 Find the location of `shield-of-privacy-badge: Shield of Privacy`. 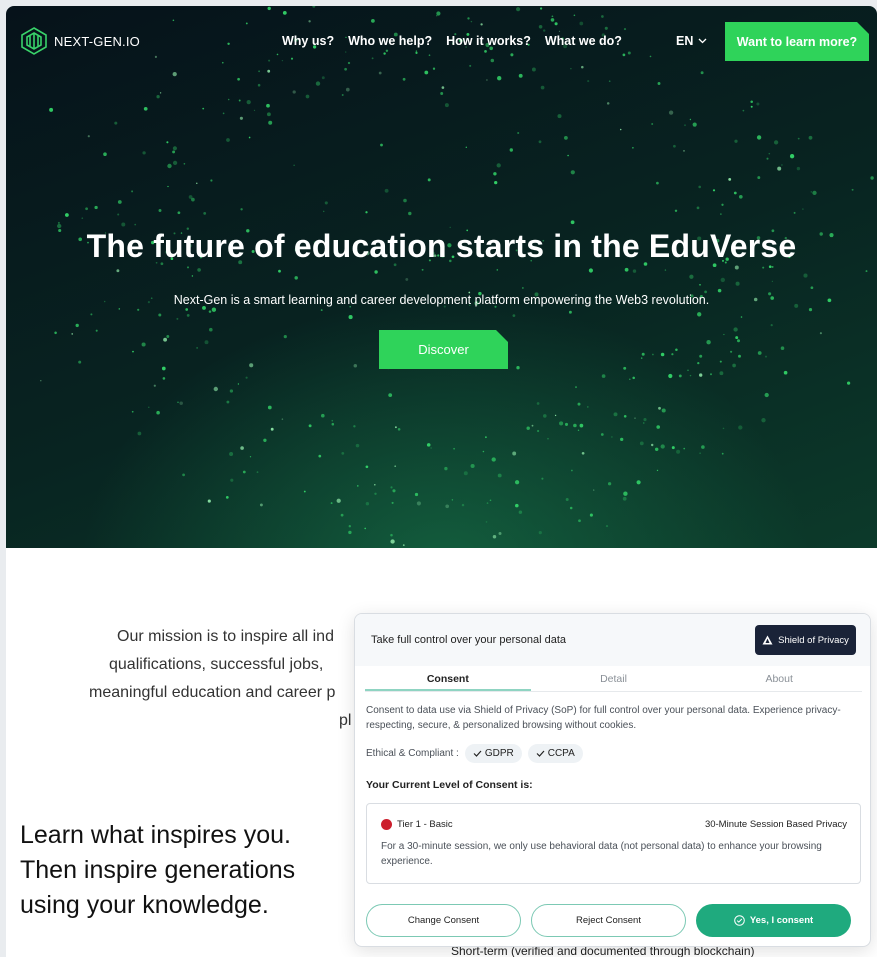

shield-of-privacy-badge: Shield of Privacy is located at coordinates (805, 640).